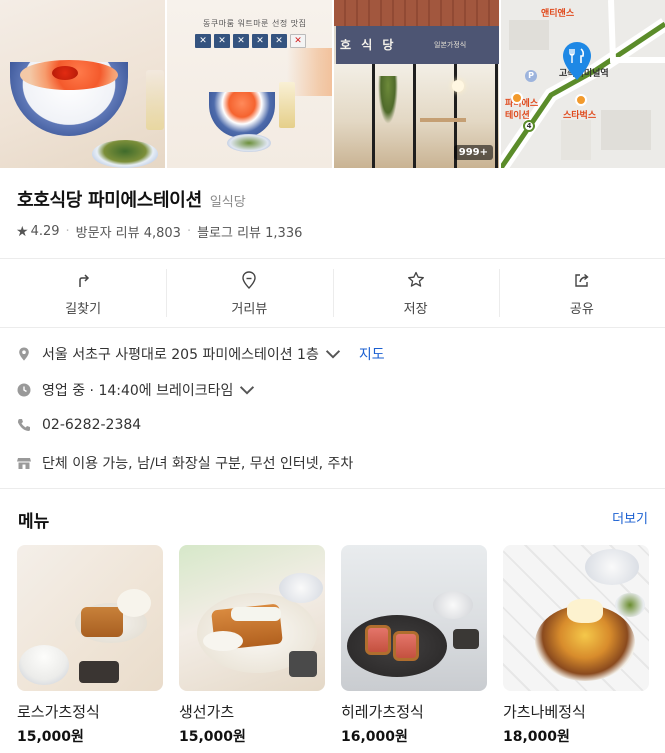  Describe the element at coordinates (581, 100) in the screenshot. I see `cafe-dot-icon` at that location.